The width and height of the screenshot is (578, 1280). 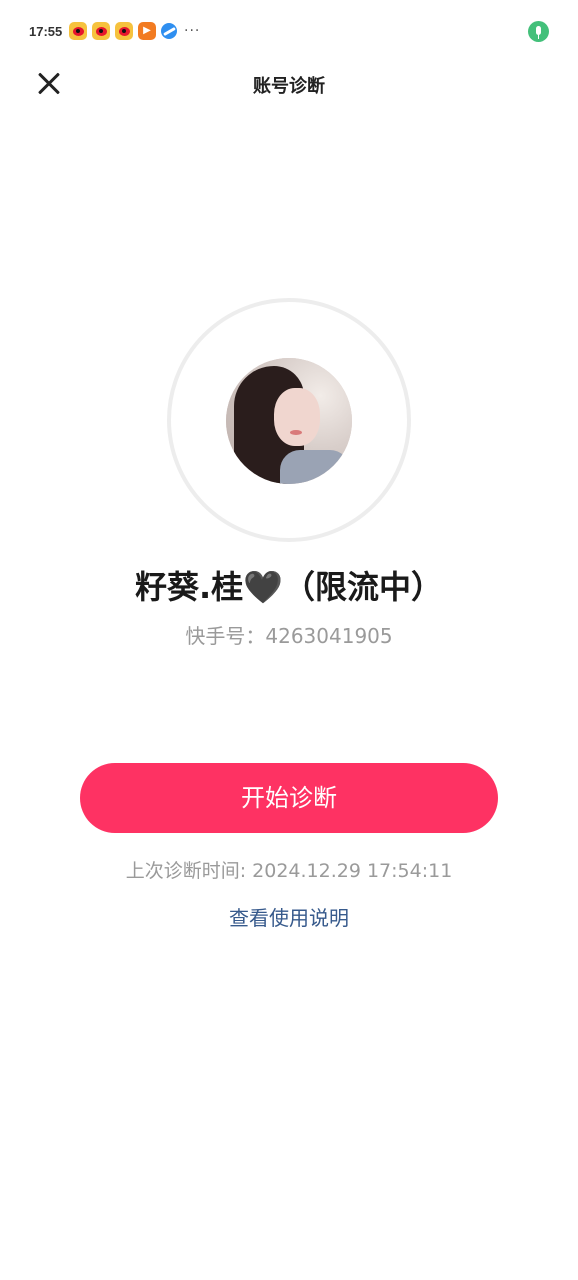 What do you see at coordinates (289, 32) in the screenshot?
I see `status-bar: 17:55 ▶ ···` at bounding box center [289, 32].